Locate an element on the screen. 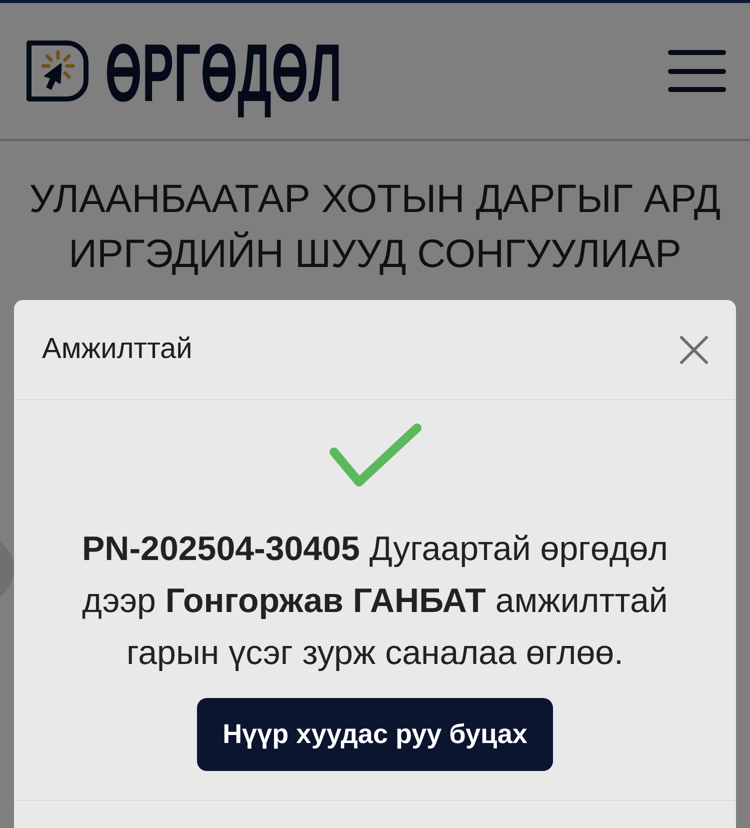 Image resolution: width=750 pixels, height=828 pixels. close-icon is located at coordinates (694, 350).